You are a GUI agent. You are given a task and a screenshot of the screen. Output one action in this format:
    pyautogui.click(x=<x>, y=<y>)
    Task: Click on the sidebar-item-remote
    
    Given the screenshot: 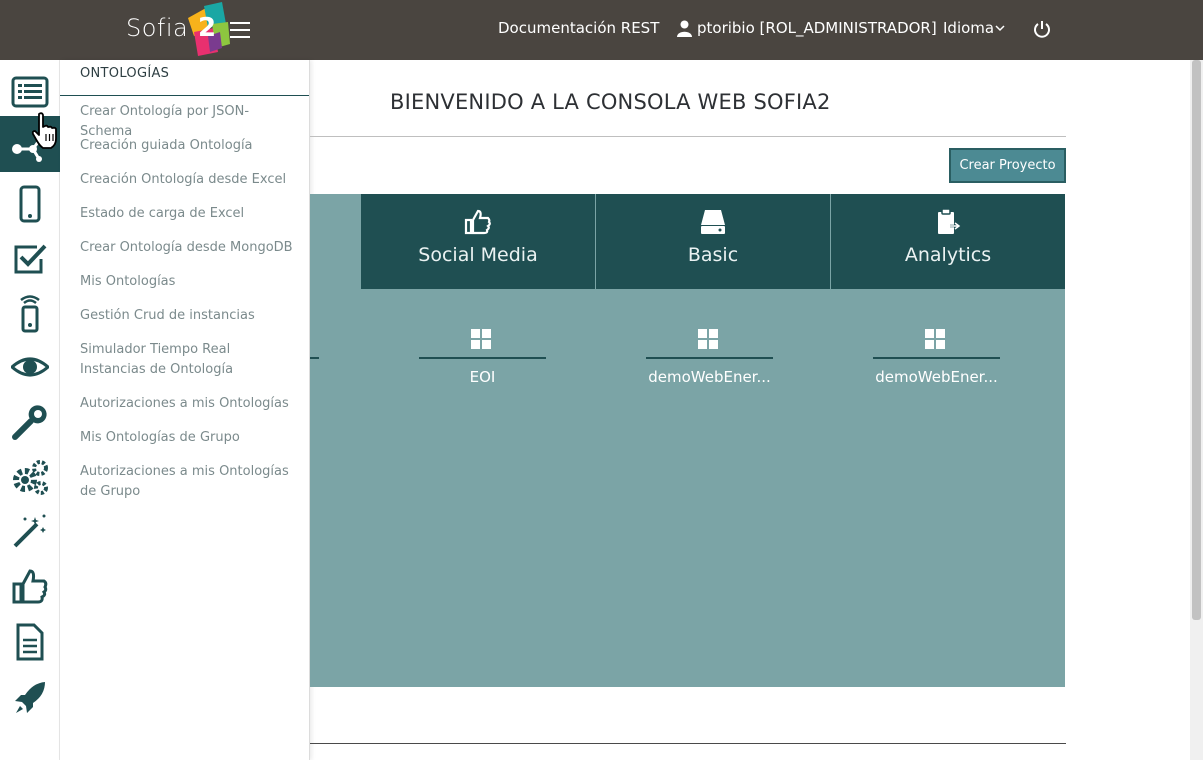 What is the action you would take?
    pyautogui.click(x=30, y=314)
    